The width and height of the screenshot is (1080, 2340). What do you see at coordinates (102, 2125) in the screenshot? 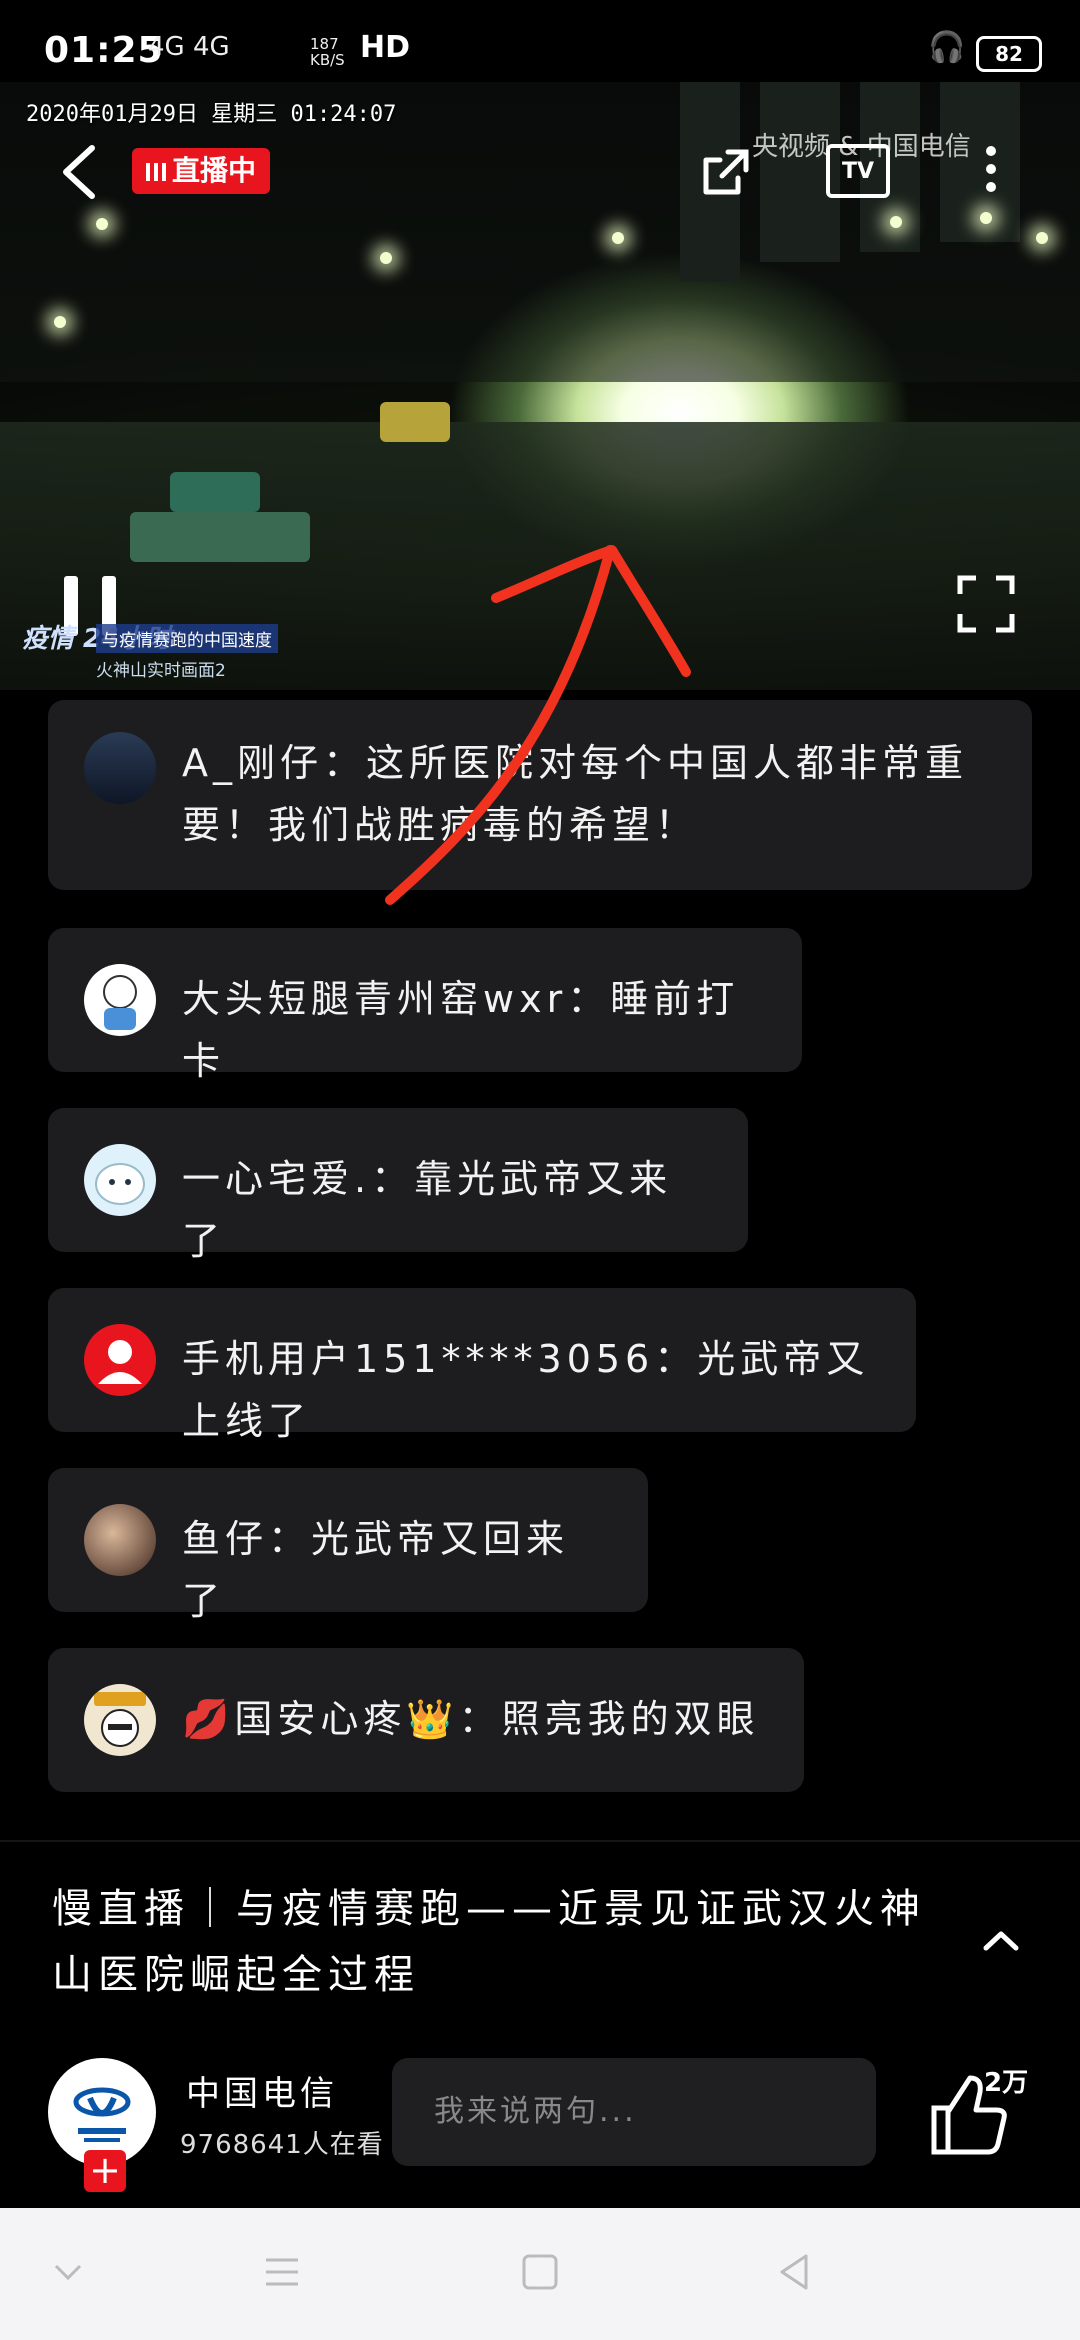
I see `channel-avatar: +` at bounding box center [102, 2125].